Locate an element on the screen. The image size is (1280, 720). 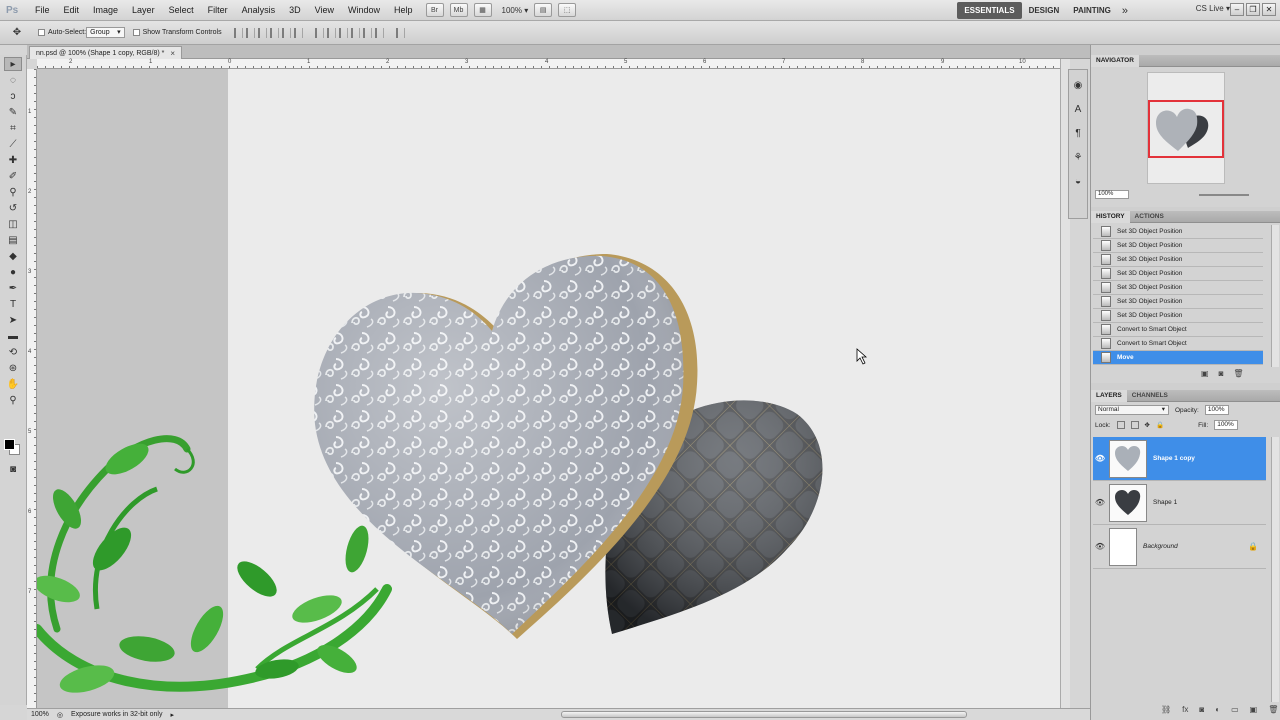
foreground-color-swatch is located at coordinates (9, 444).